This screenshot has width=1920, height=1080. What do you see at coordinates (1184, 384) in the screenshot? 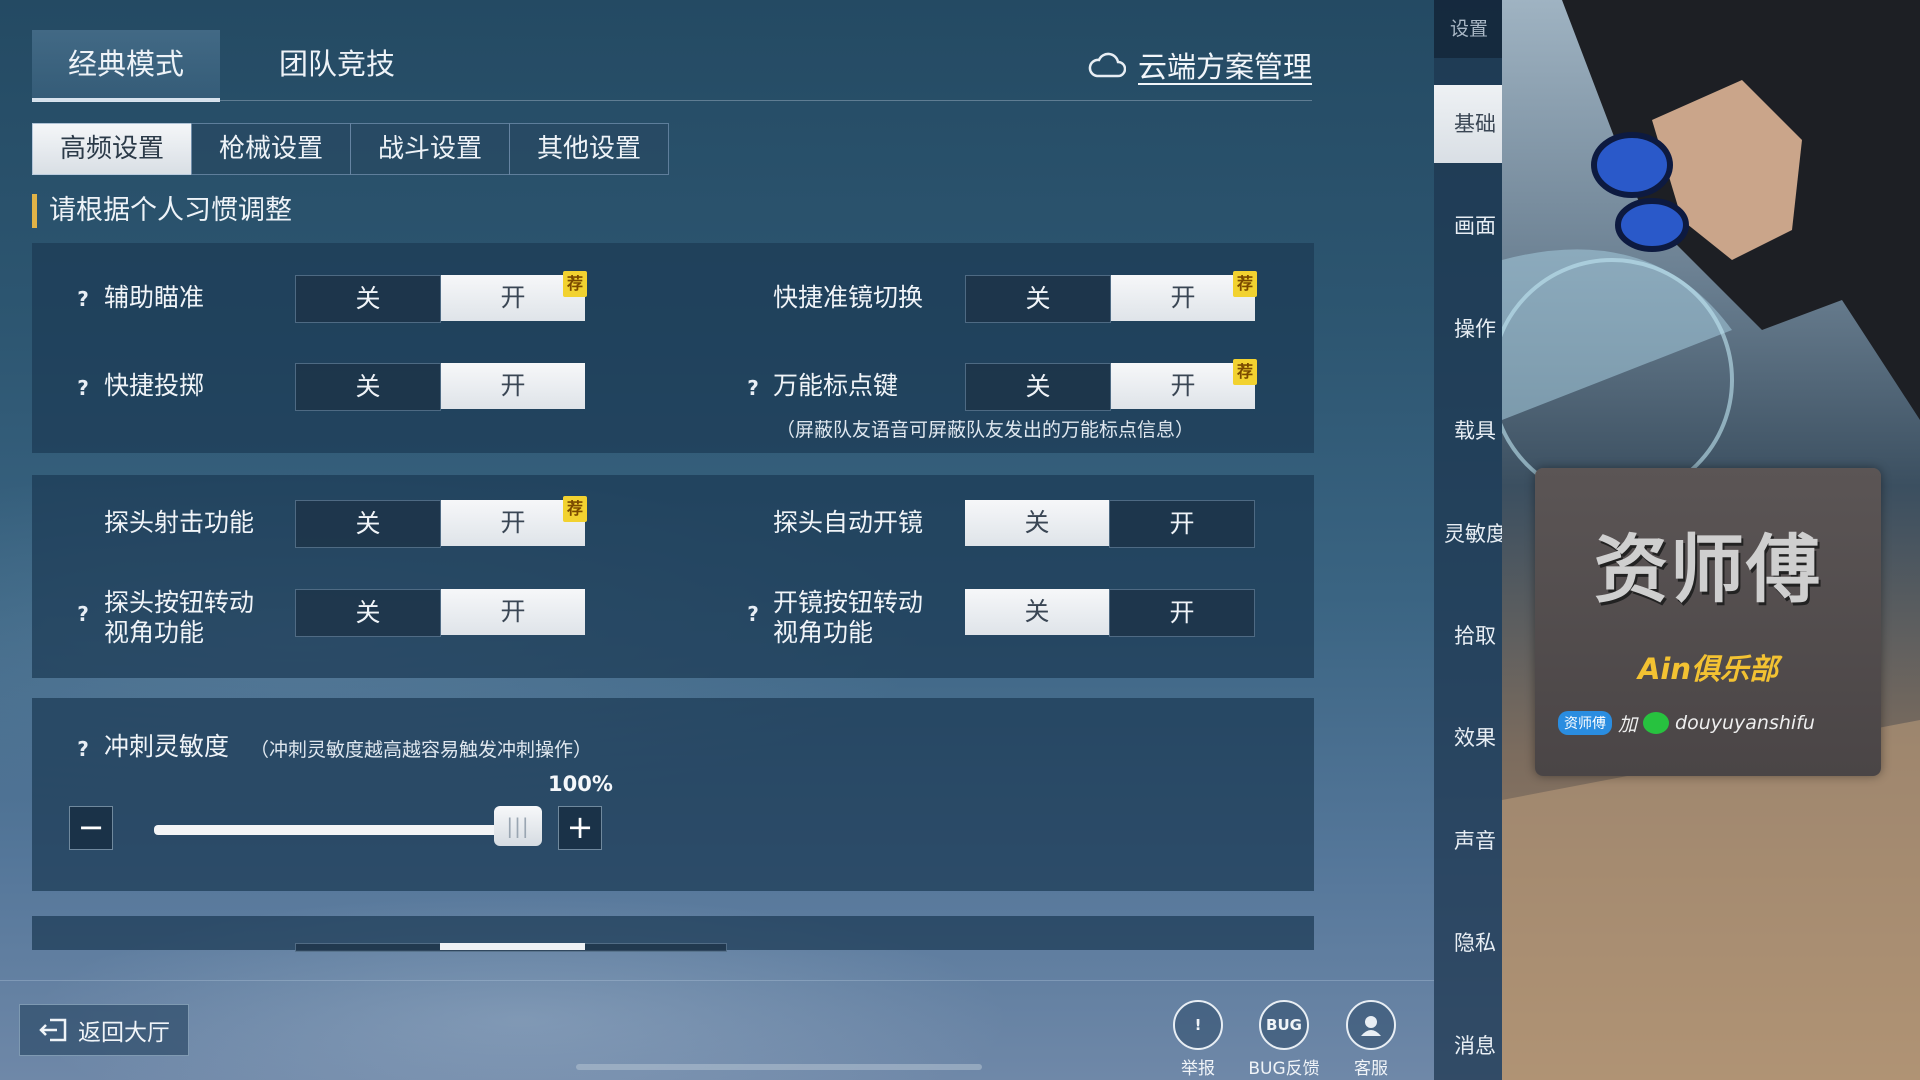
I see `universal-marker-on-option: 开荐` at bounding box center [1184, 384].